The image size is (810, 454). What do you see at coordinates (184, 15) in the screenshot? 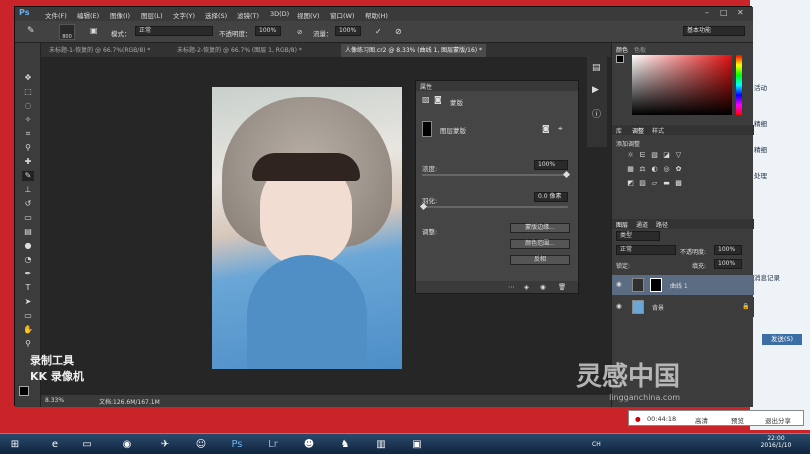
I see `menu-type: 文字(Y)` at bounding box center [184, 15].